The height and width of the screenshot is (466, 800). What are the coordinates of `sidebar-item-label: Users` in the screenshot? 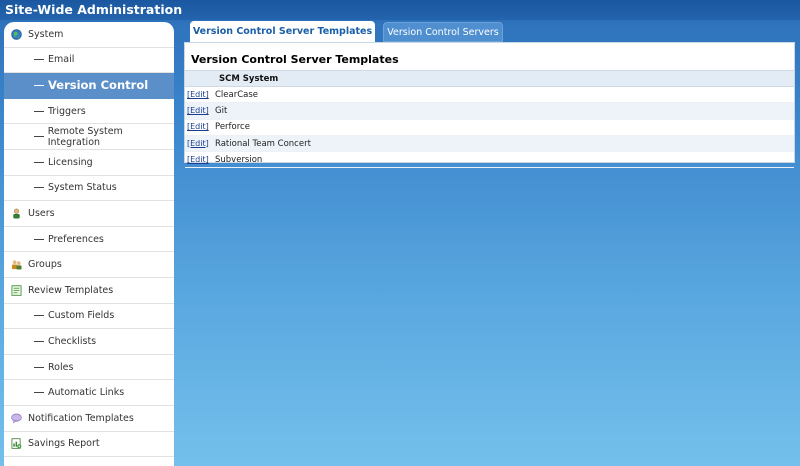 It's located at (41, 213).